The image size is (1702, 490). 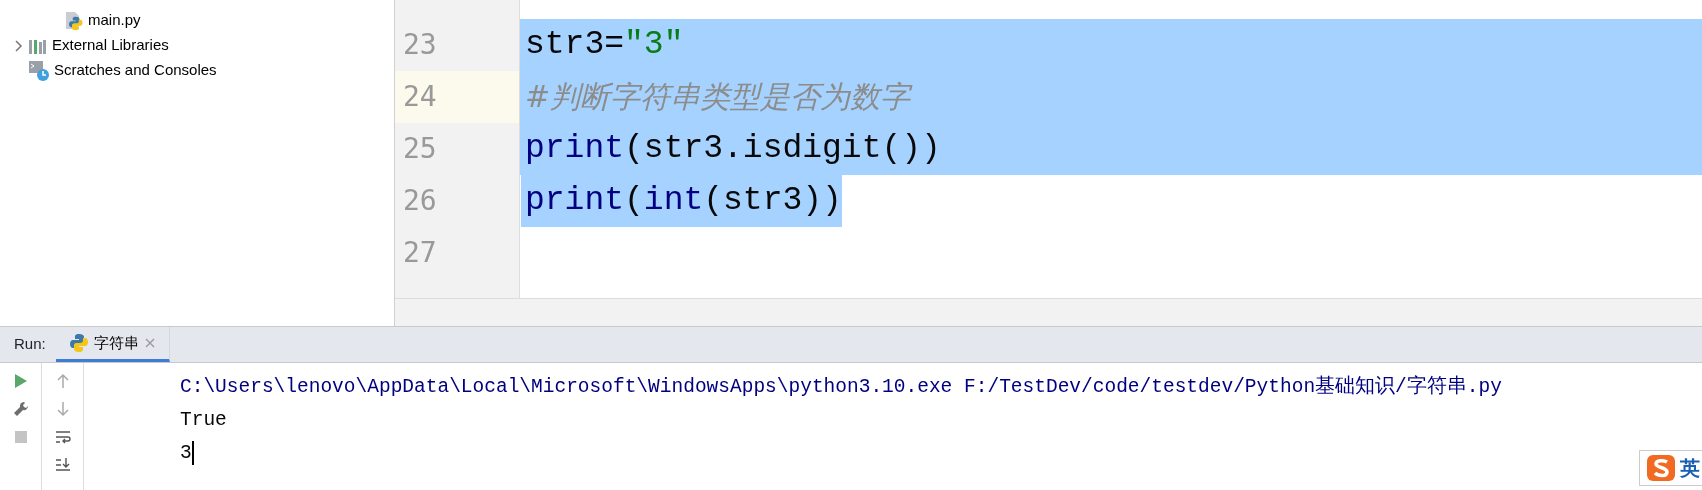 What do you see at coordinates (420, 201) in the screenshot?
I see `line-number: 26` at bounding box center [420, 201].